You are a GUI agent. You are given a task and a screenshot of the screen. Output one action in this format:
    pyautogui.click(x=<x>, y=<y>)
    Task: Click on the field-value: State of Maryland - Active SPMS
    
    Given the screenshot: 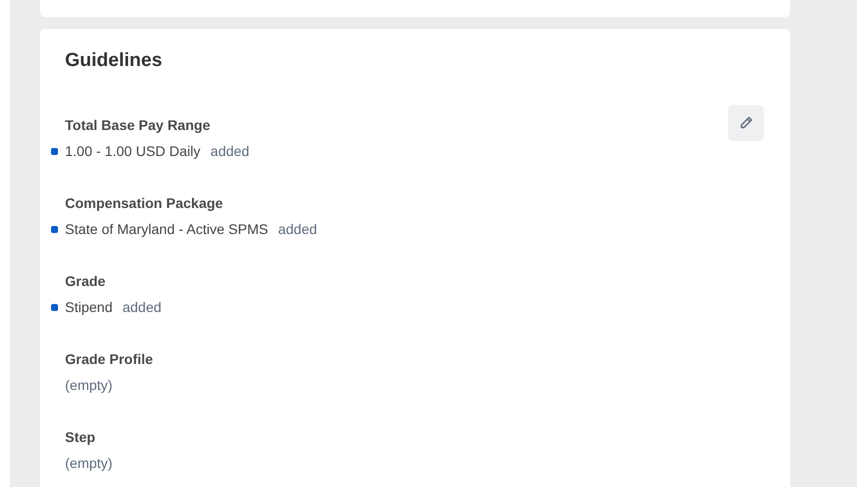 What is the action you would take?
    pyautogui.click(x=166, y=229)
    